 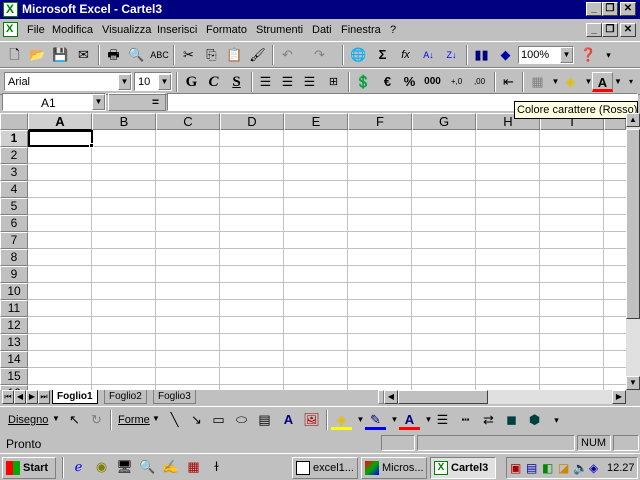 I want to click on align-left-icon: ☰, so click(x=265, y=82).